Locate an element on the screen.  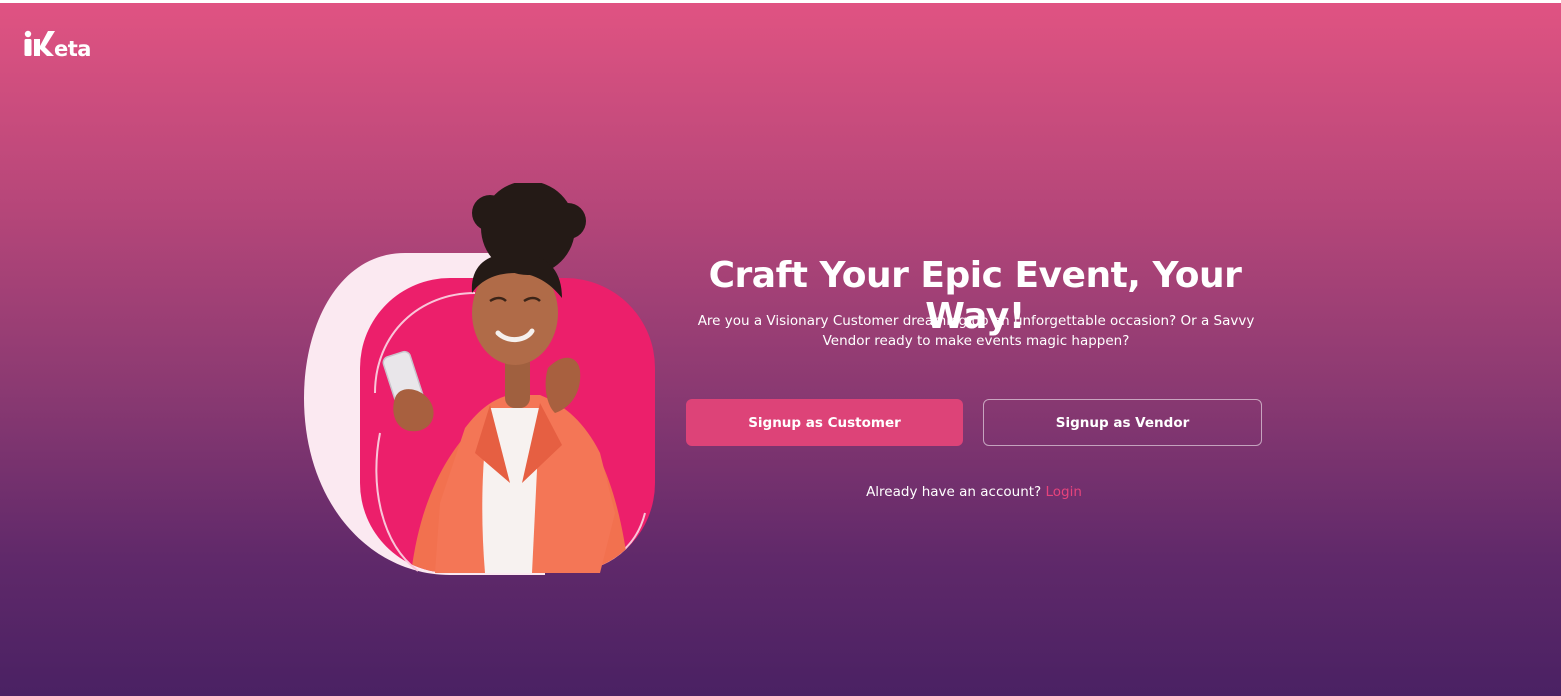
login-prompt-row: Already have an account? Login is located at coordinates (974, 492).